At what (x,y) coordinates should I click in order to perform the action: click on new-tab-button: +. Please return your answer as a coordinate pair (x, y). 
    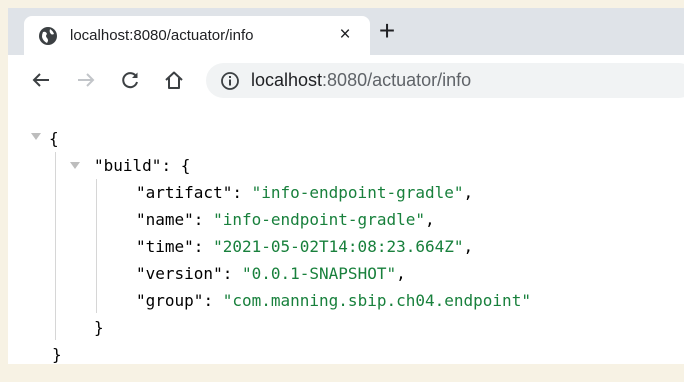
    Looking at the image, I should click on (387, 31).